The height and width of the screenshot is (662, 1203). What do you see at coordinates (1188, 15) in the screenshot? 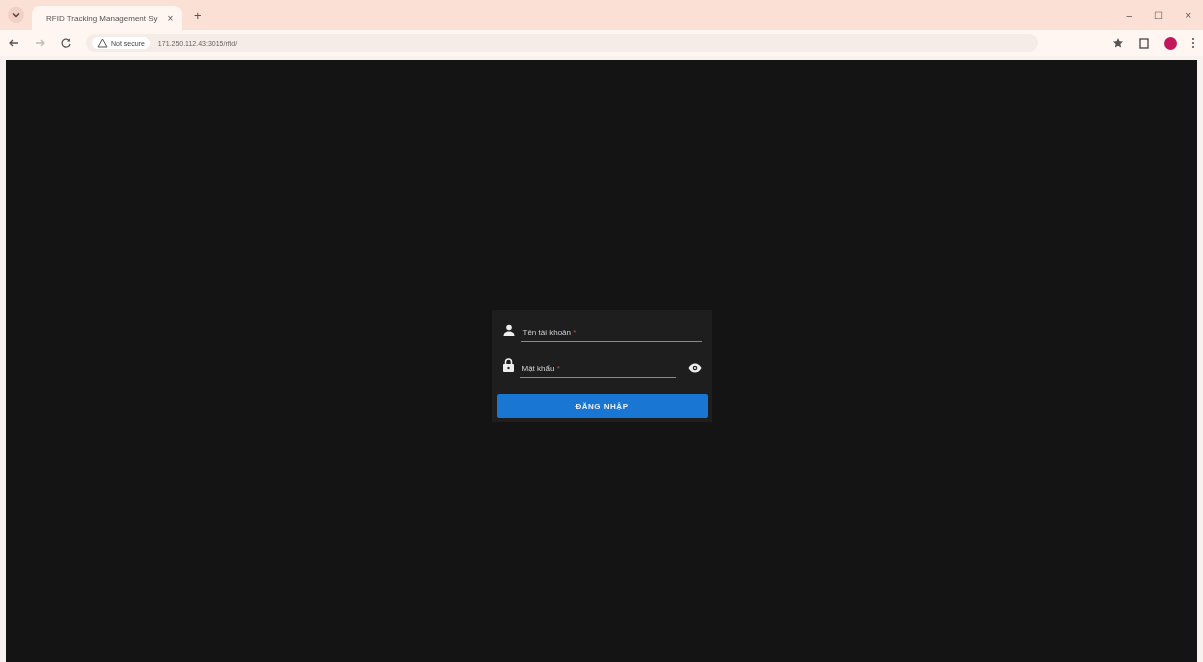
I see `close-button: ×` at bounding box center [1188, 15].